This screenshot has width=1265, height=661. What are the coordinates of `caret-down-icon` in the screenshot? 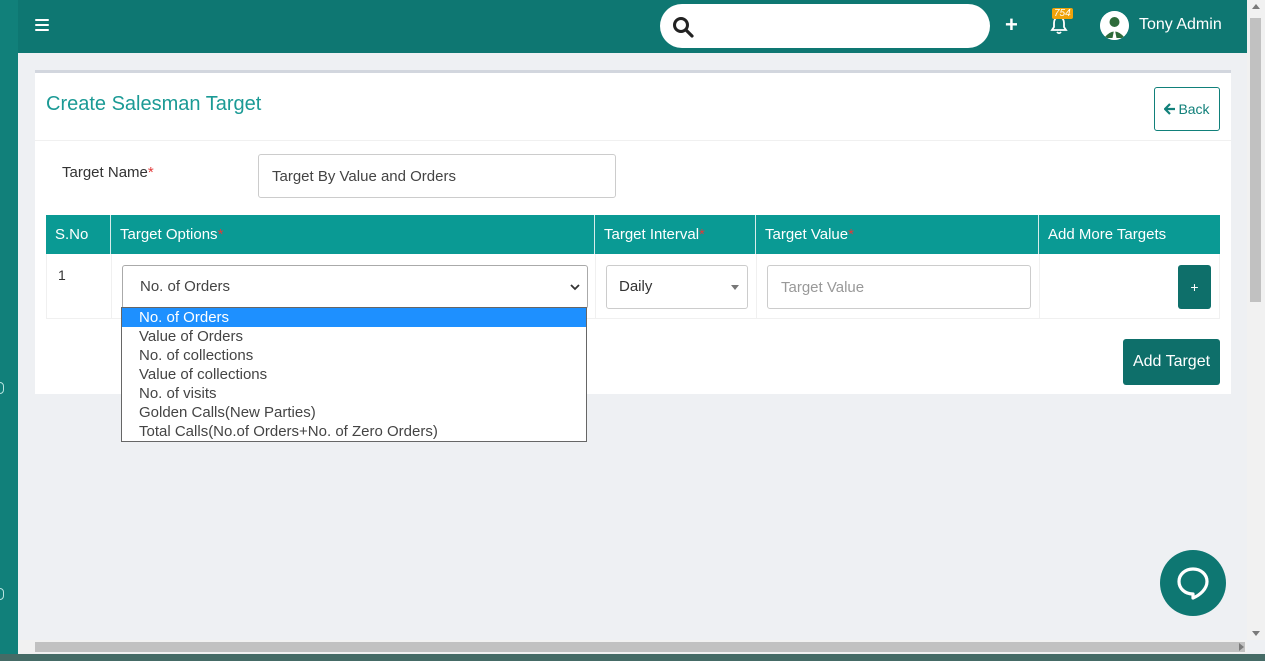 It's located at (735, 287).